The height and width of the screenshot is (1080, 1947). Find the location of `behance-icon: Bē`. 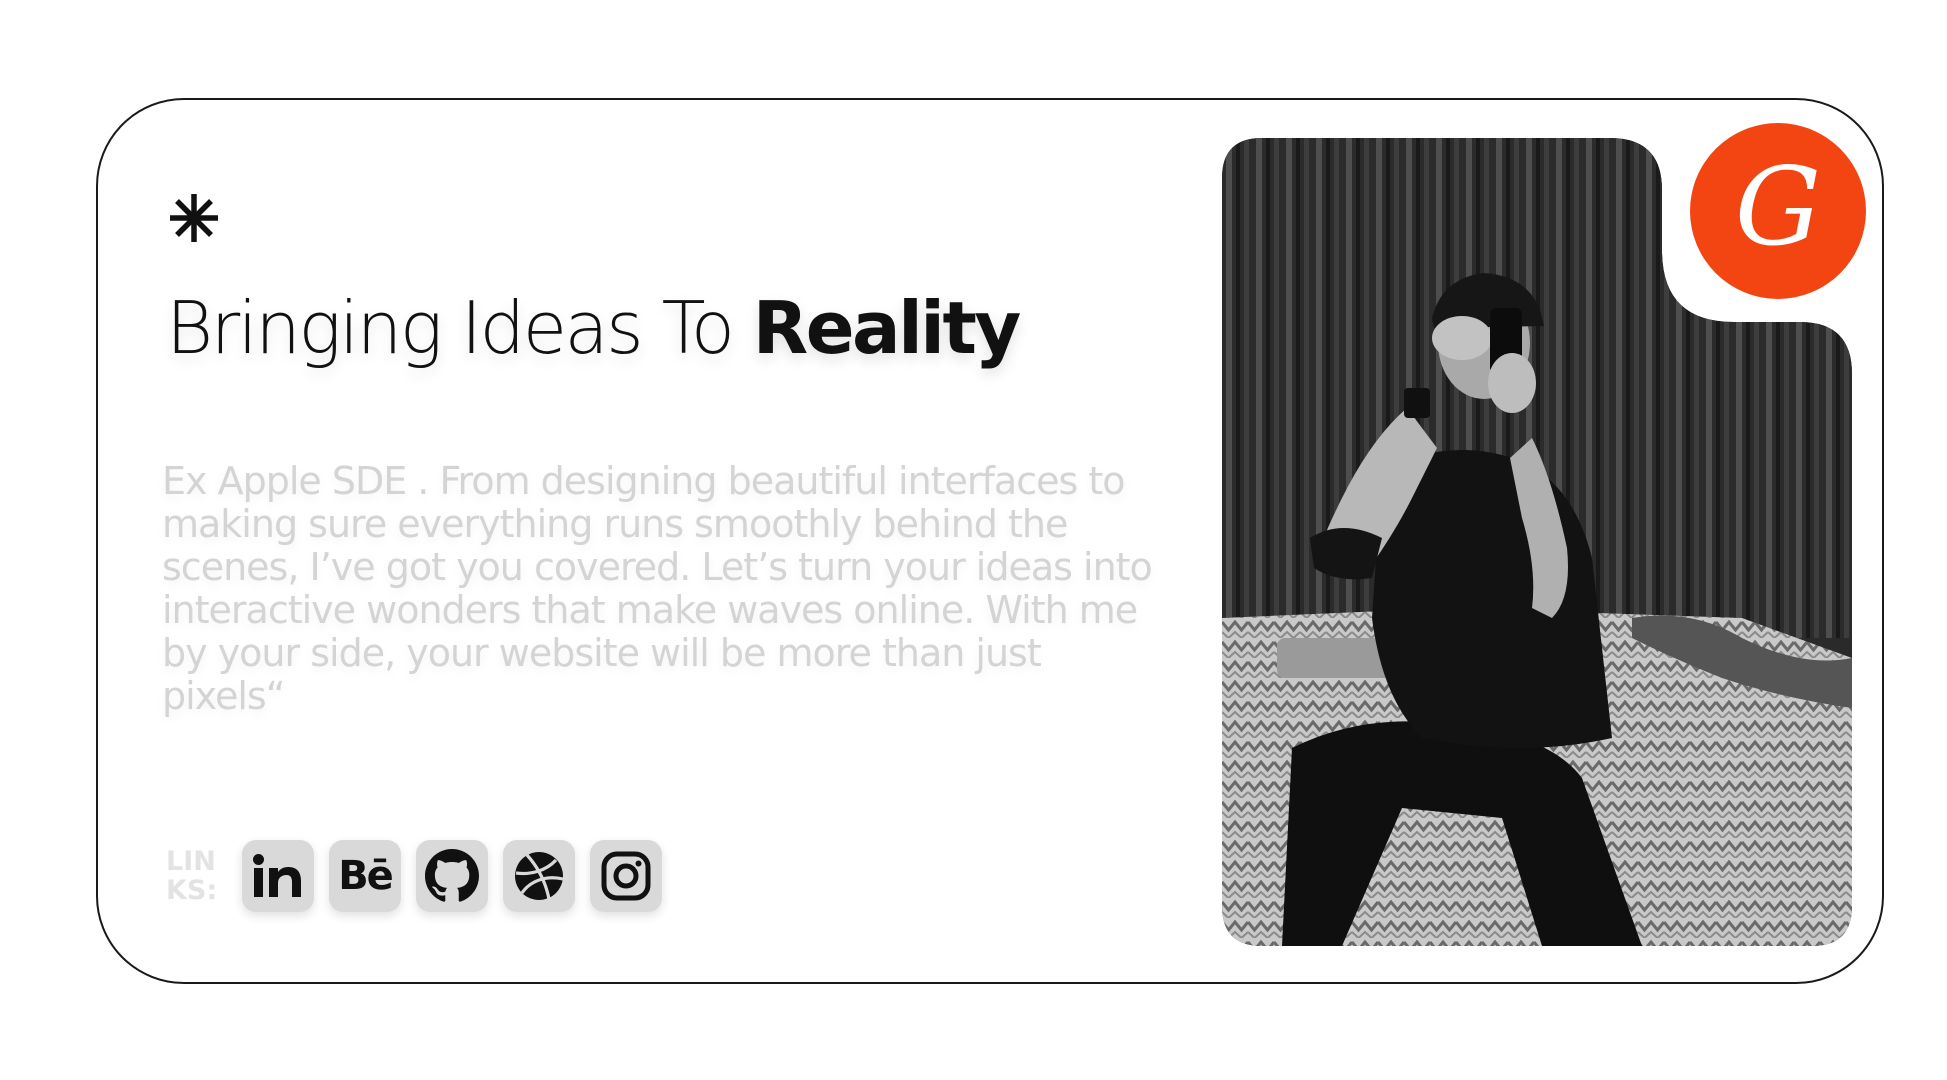

behance-icon: Bē is located at coordinates (366, 876).